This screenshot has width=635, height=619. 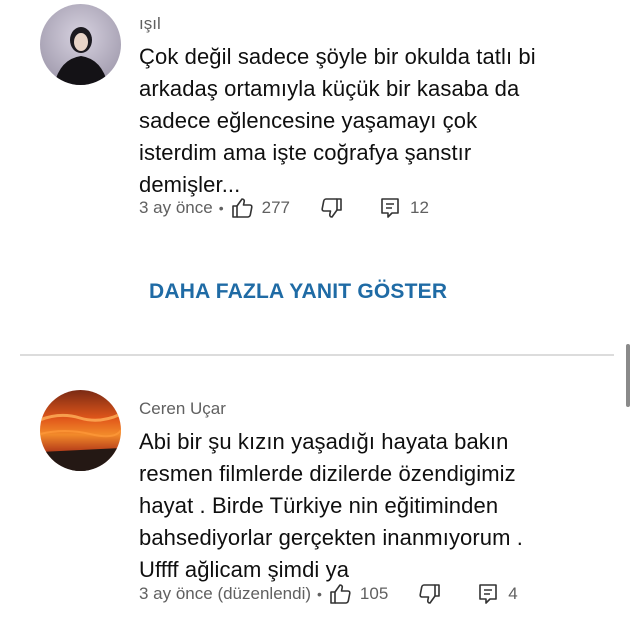 What do you see at coordinates (150, 24) in the screenshot?
I see `comment-author: ışıl` at bounding box center [150, 24].